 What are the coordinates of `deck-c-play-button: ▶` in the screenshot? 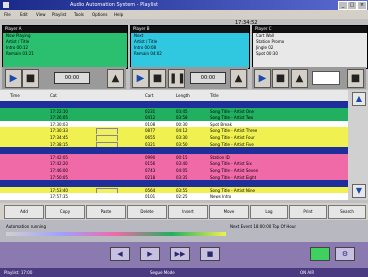 It's located at (262, 78).